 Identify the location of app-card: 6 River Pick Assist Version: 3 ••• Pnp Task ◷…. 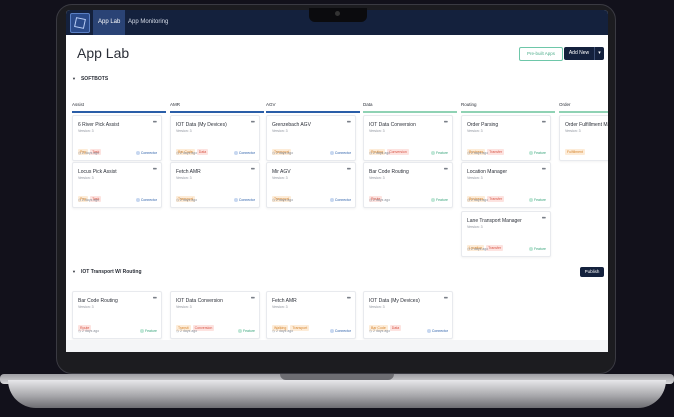
(117, 138).